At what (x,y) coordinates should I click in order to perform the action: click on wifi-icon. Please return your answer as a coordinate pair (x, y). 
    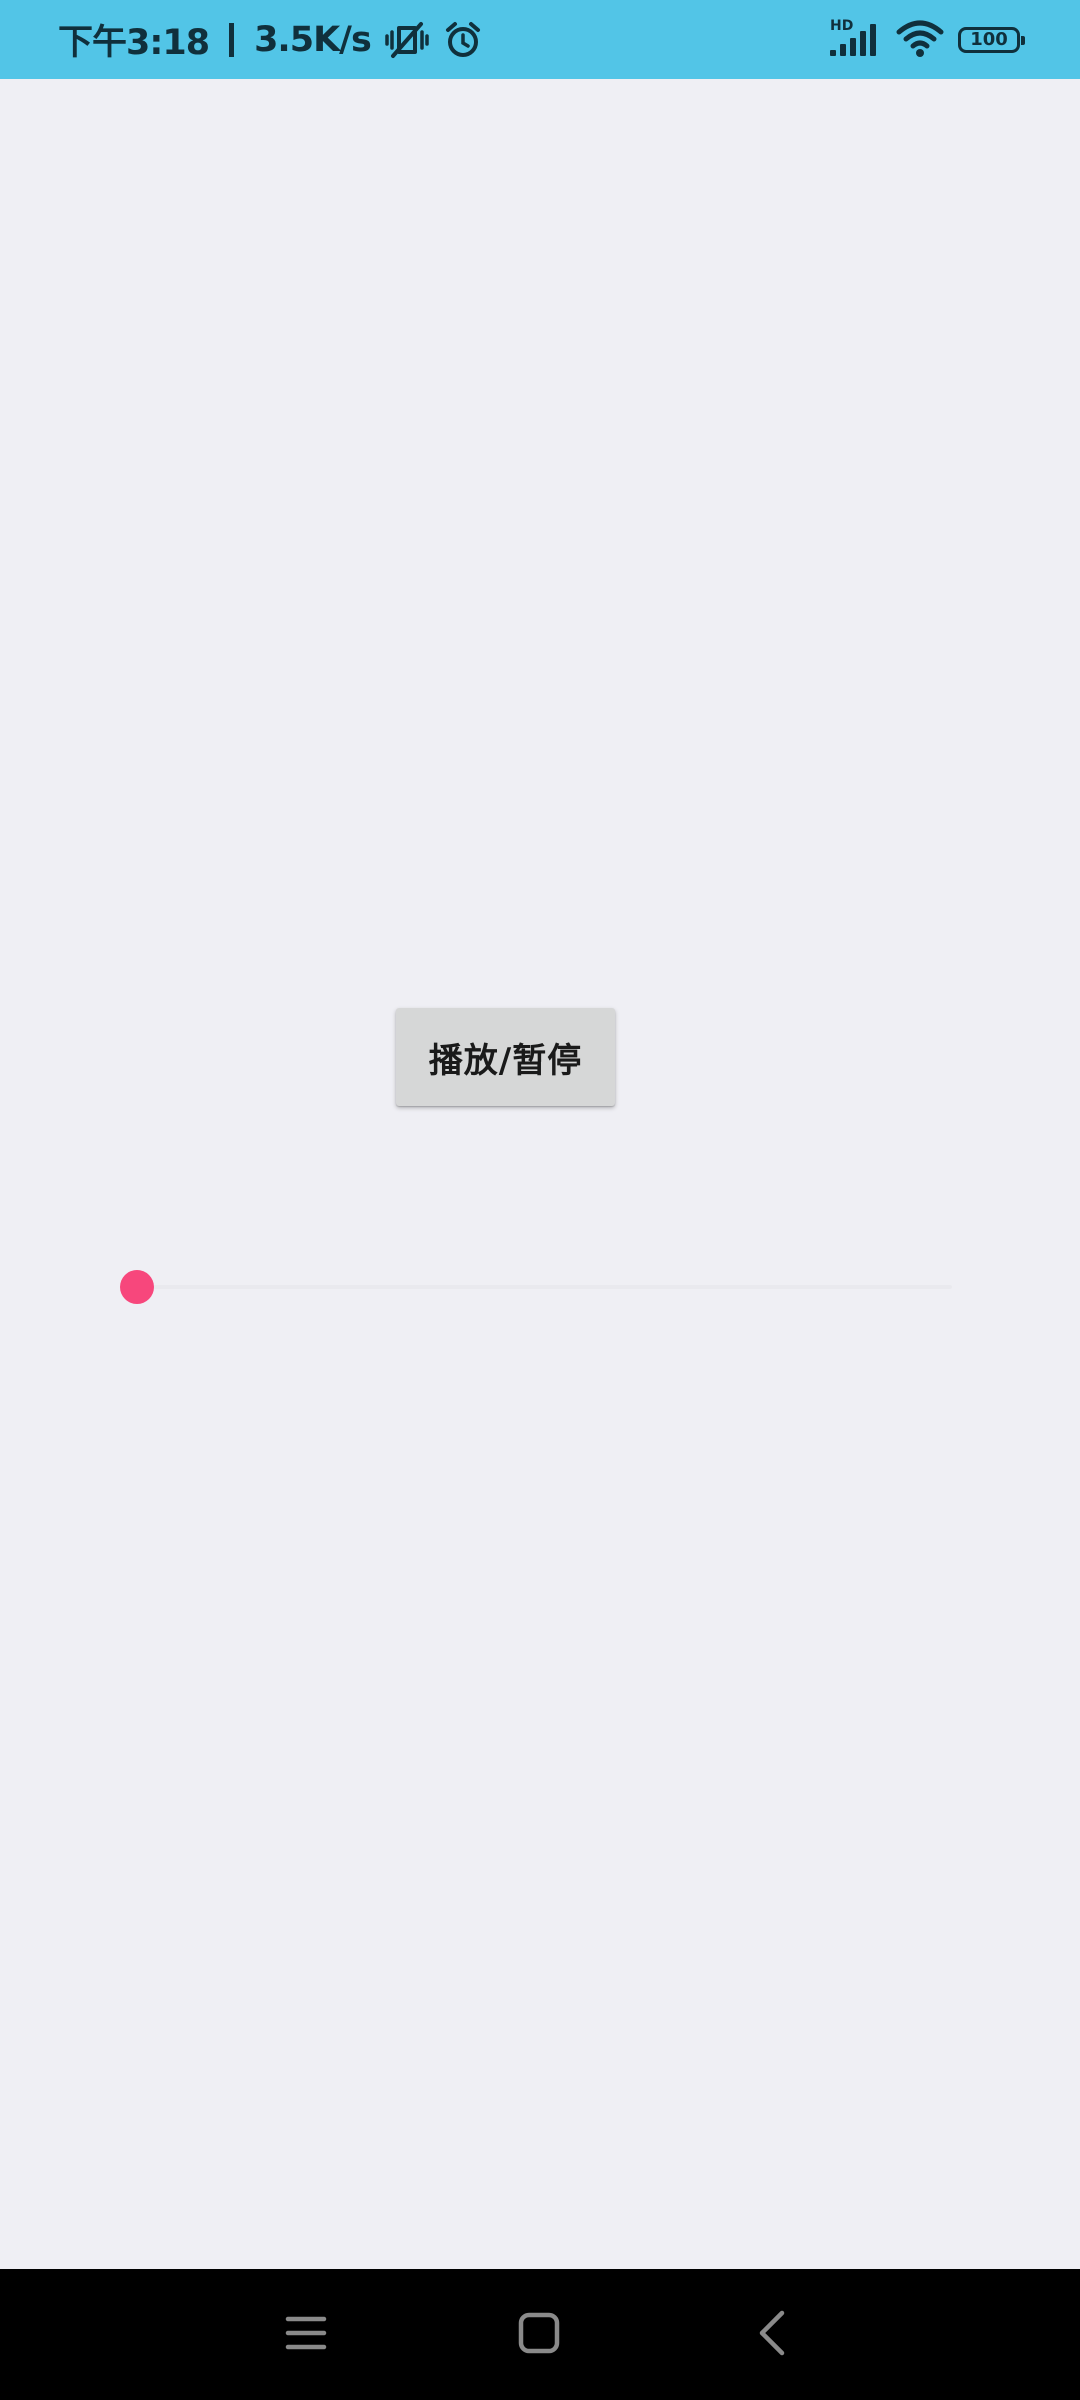
    Looking at the image, I should click on (920, 40).